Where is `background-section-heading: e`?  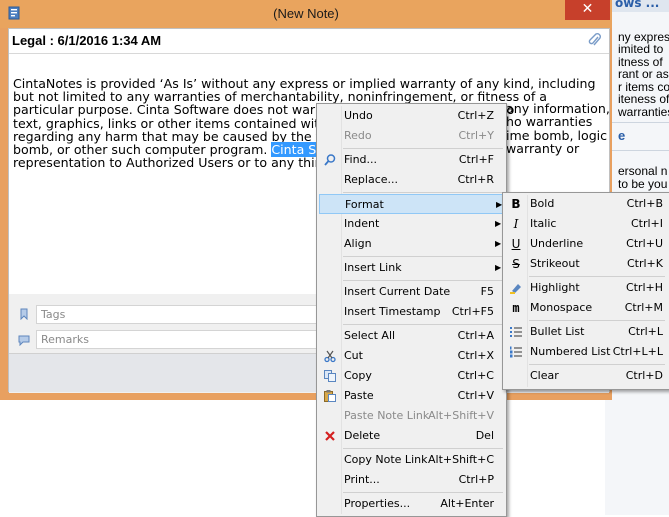 background-section-heading: e is located at coordinates (622, 135).